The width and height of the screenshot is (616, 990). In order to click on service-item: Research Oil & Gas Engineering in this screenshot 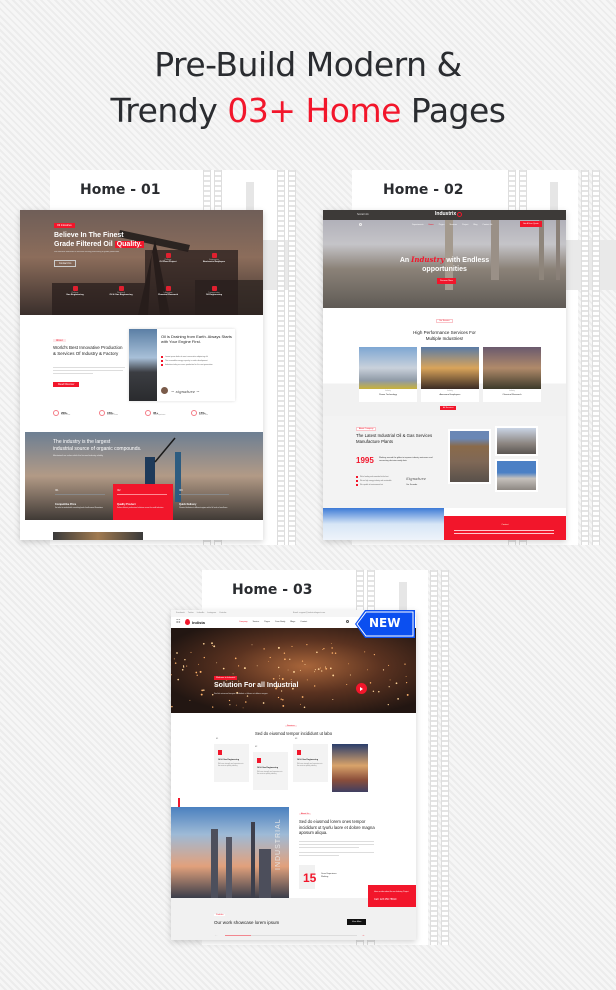, I will do `click(121, 291)`.